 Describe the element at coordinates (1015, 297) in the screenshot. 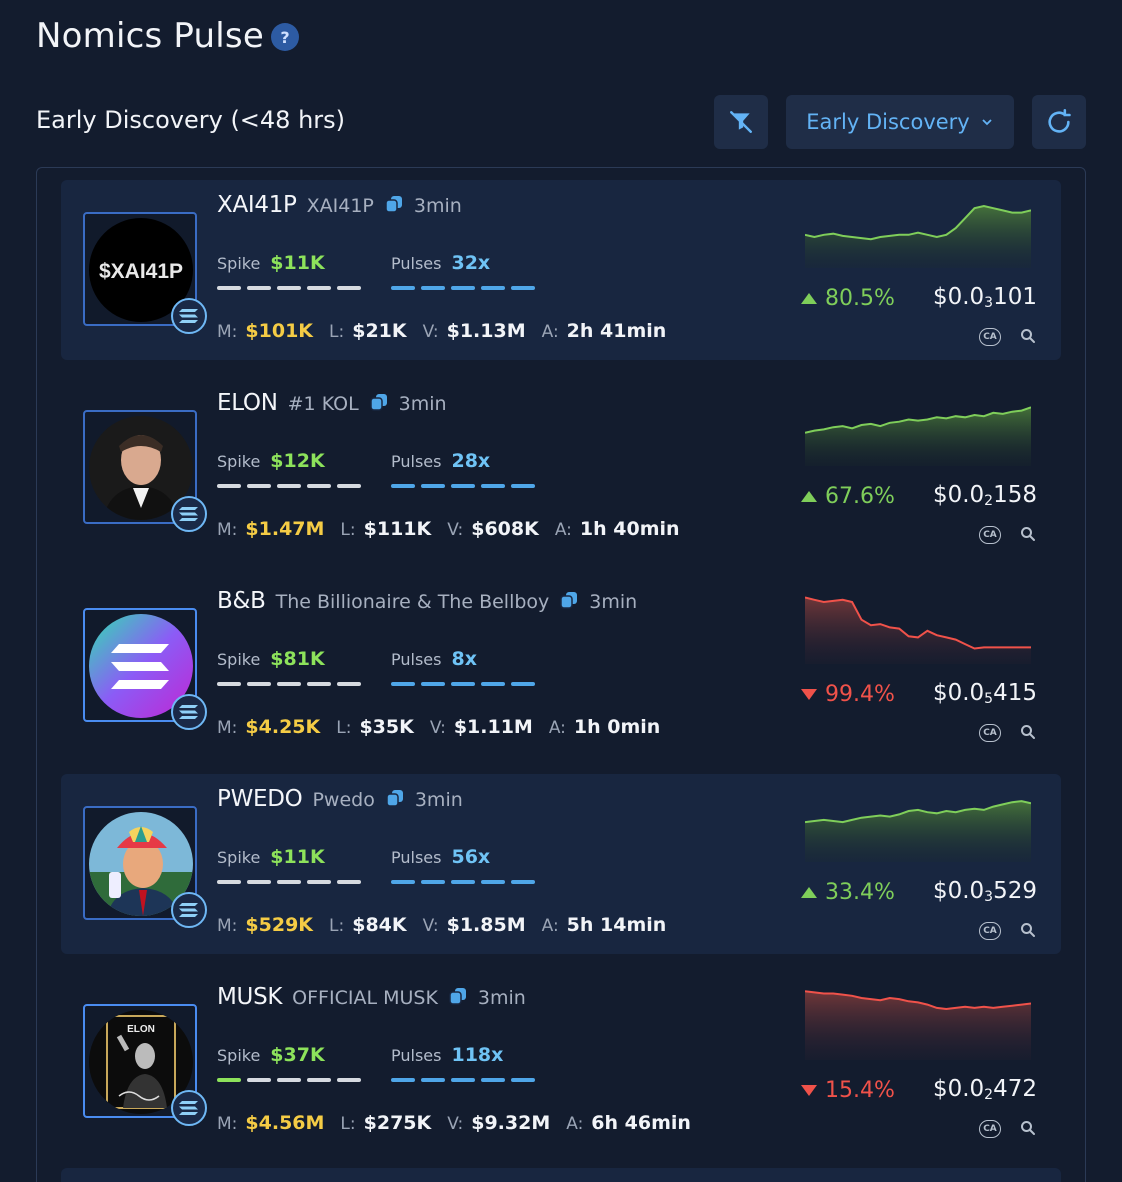

I see `price-digits: 101` at that location.